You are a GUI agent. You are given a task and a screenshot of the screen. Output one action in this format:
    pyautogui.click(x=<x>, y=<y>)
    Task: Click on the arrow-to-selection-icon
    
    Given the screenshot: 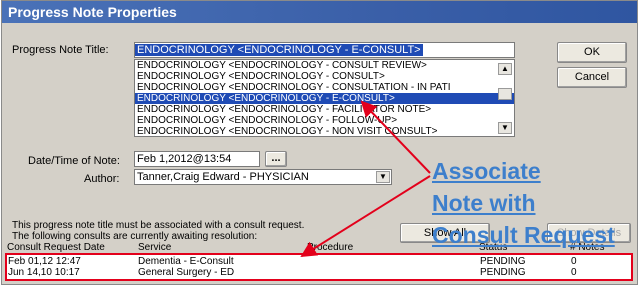 What is the action you would take?
    pyautogui.click(x=395, y=137)
    